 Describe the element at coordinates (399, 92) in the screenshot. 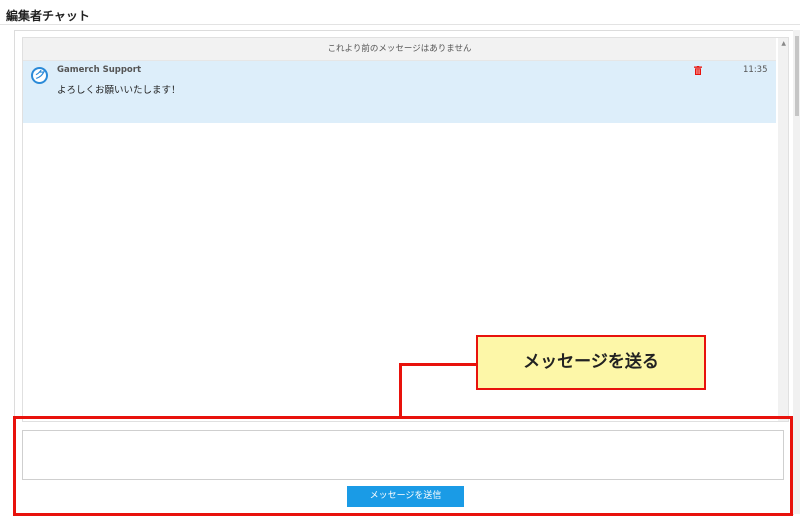

I see `message-row: グ Gamerch Support よろしくお願いいたします！ 11:35` at that location.